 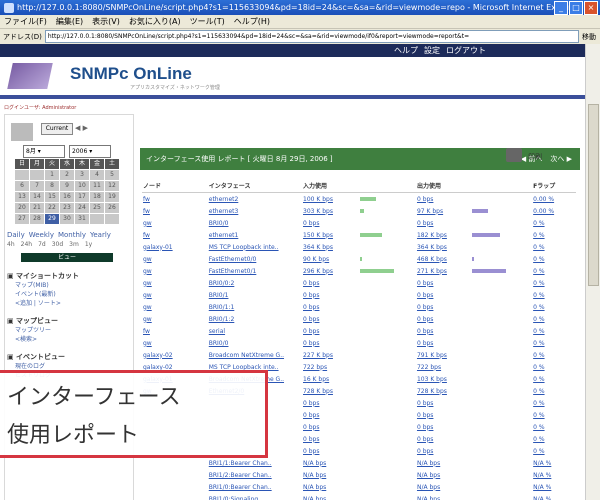 What do you see at coordinates (535, 157) in the screenshot?
I see `print-label: 印刷` at bounding box center [535, 157].